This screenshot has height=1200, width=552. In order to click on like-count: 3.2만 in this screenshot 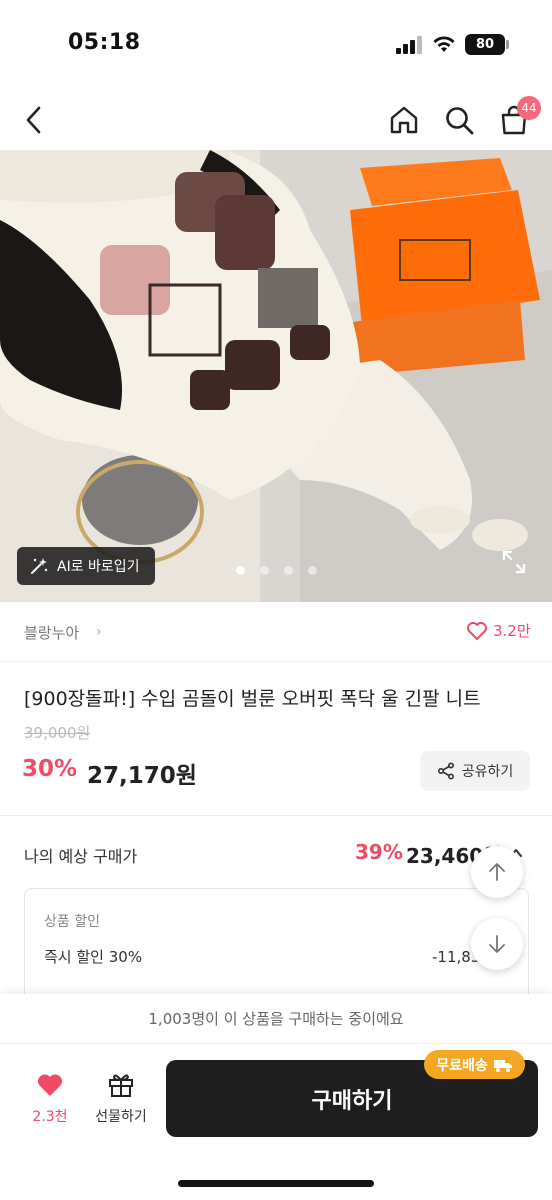, I will do `click(512, 631)`.